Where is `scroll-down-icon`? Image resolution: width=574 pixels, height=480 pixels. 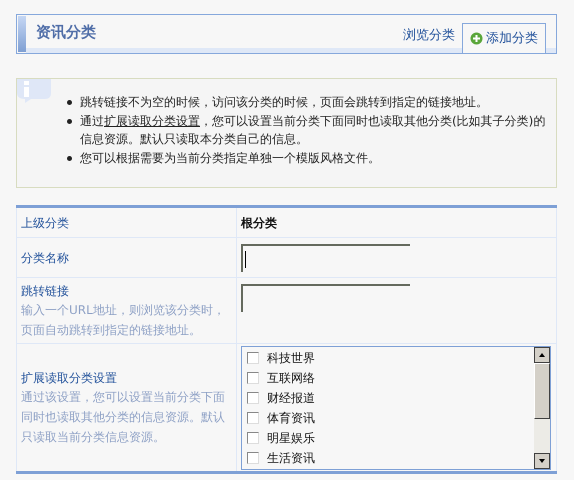
scroll-down-icon is located at coordinates (542, 460).